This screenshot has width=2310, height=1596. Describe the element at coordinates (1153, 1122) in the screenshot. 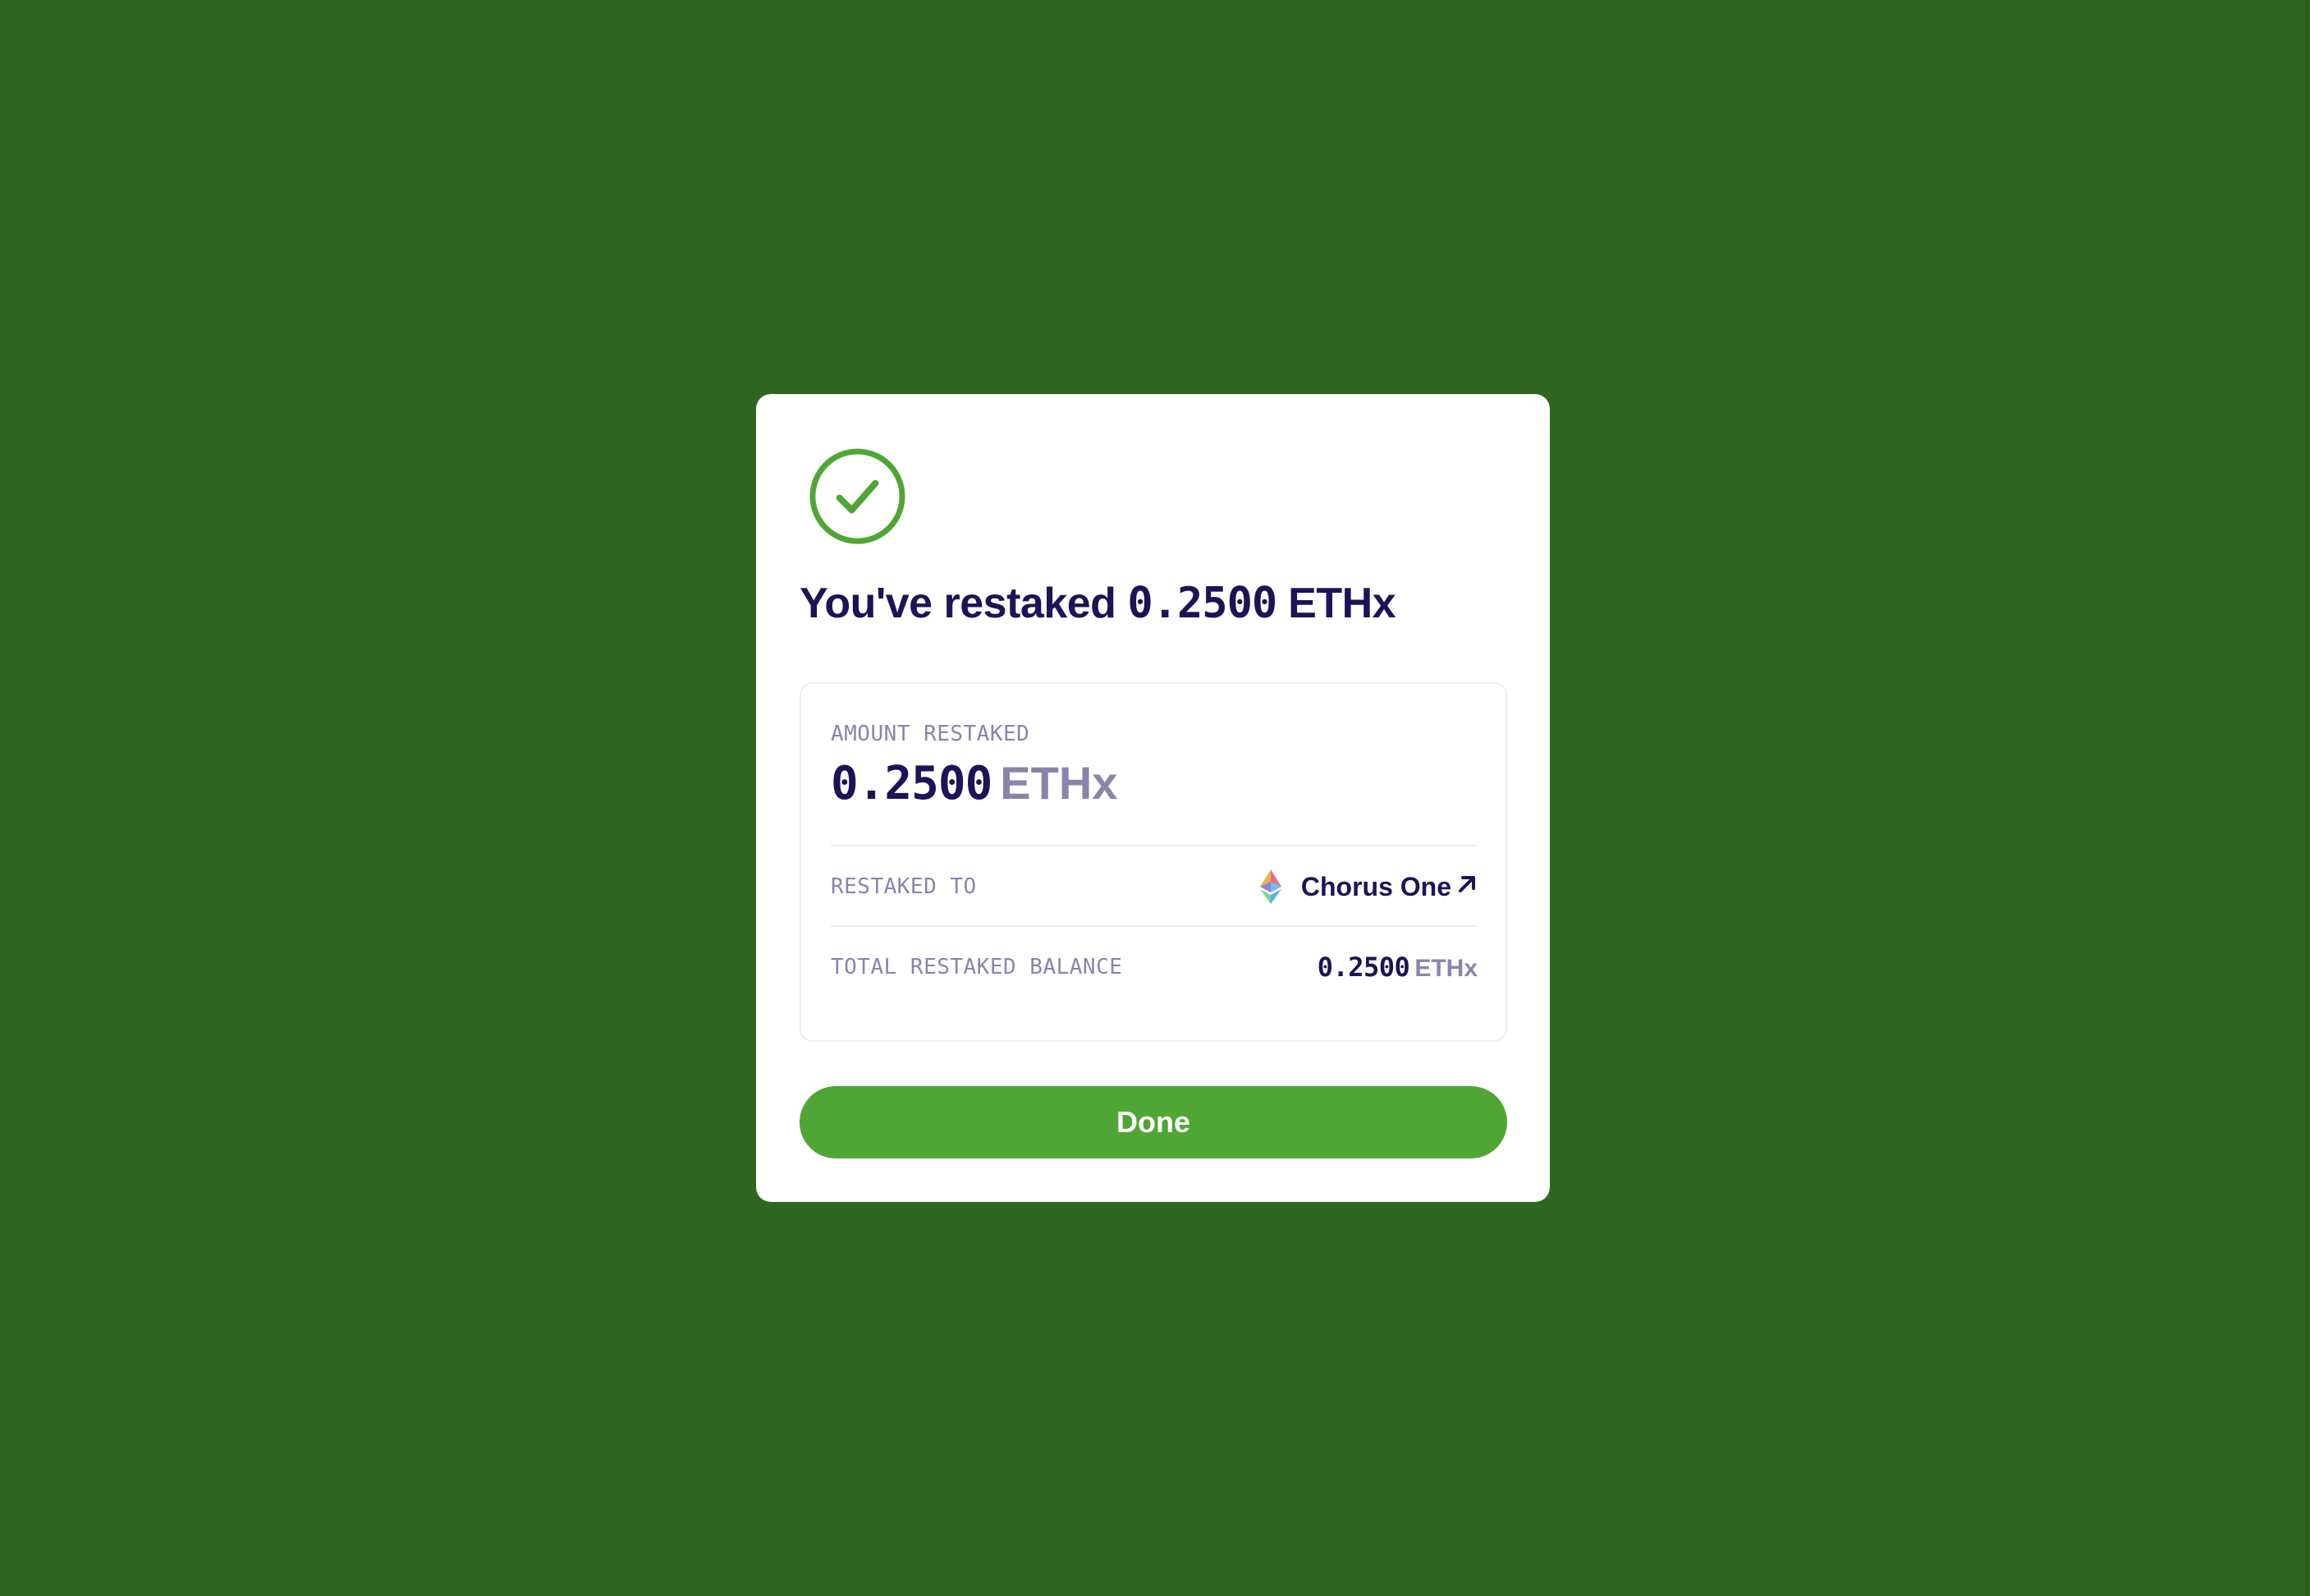

I see `done-button: Done` at that location.